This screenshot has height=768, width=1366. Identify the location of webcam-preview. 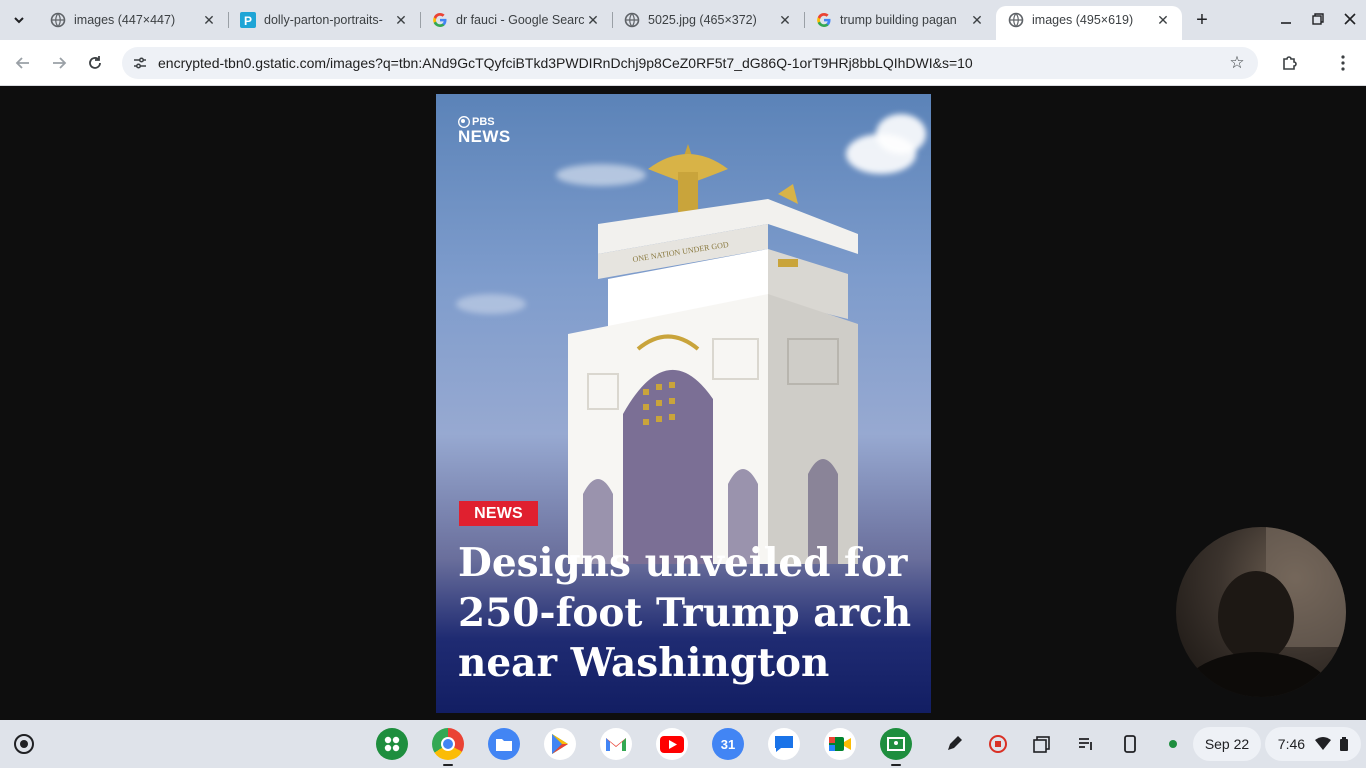
(1261, 612).